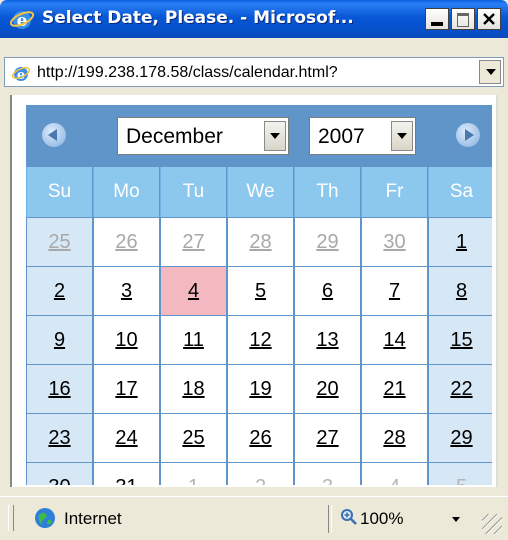 This screenshot has height=540, width=508. I want to click on day-cell-other-month: 1, so click(193, 474).